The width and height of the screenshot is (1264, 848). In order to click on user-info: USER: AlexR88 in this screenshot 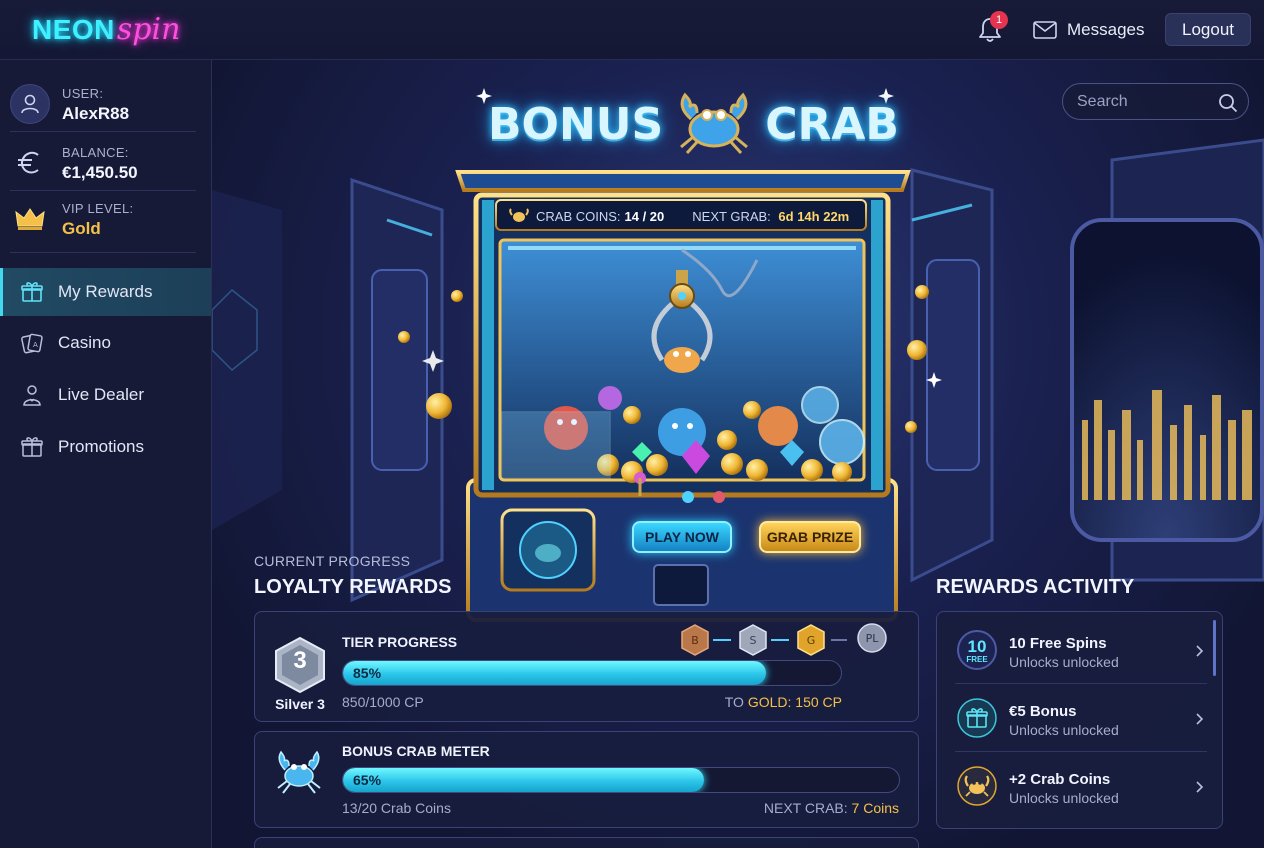, I will do `click(103, 104)`.